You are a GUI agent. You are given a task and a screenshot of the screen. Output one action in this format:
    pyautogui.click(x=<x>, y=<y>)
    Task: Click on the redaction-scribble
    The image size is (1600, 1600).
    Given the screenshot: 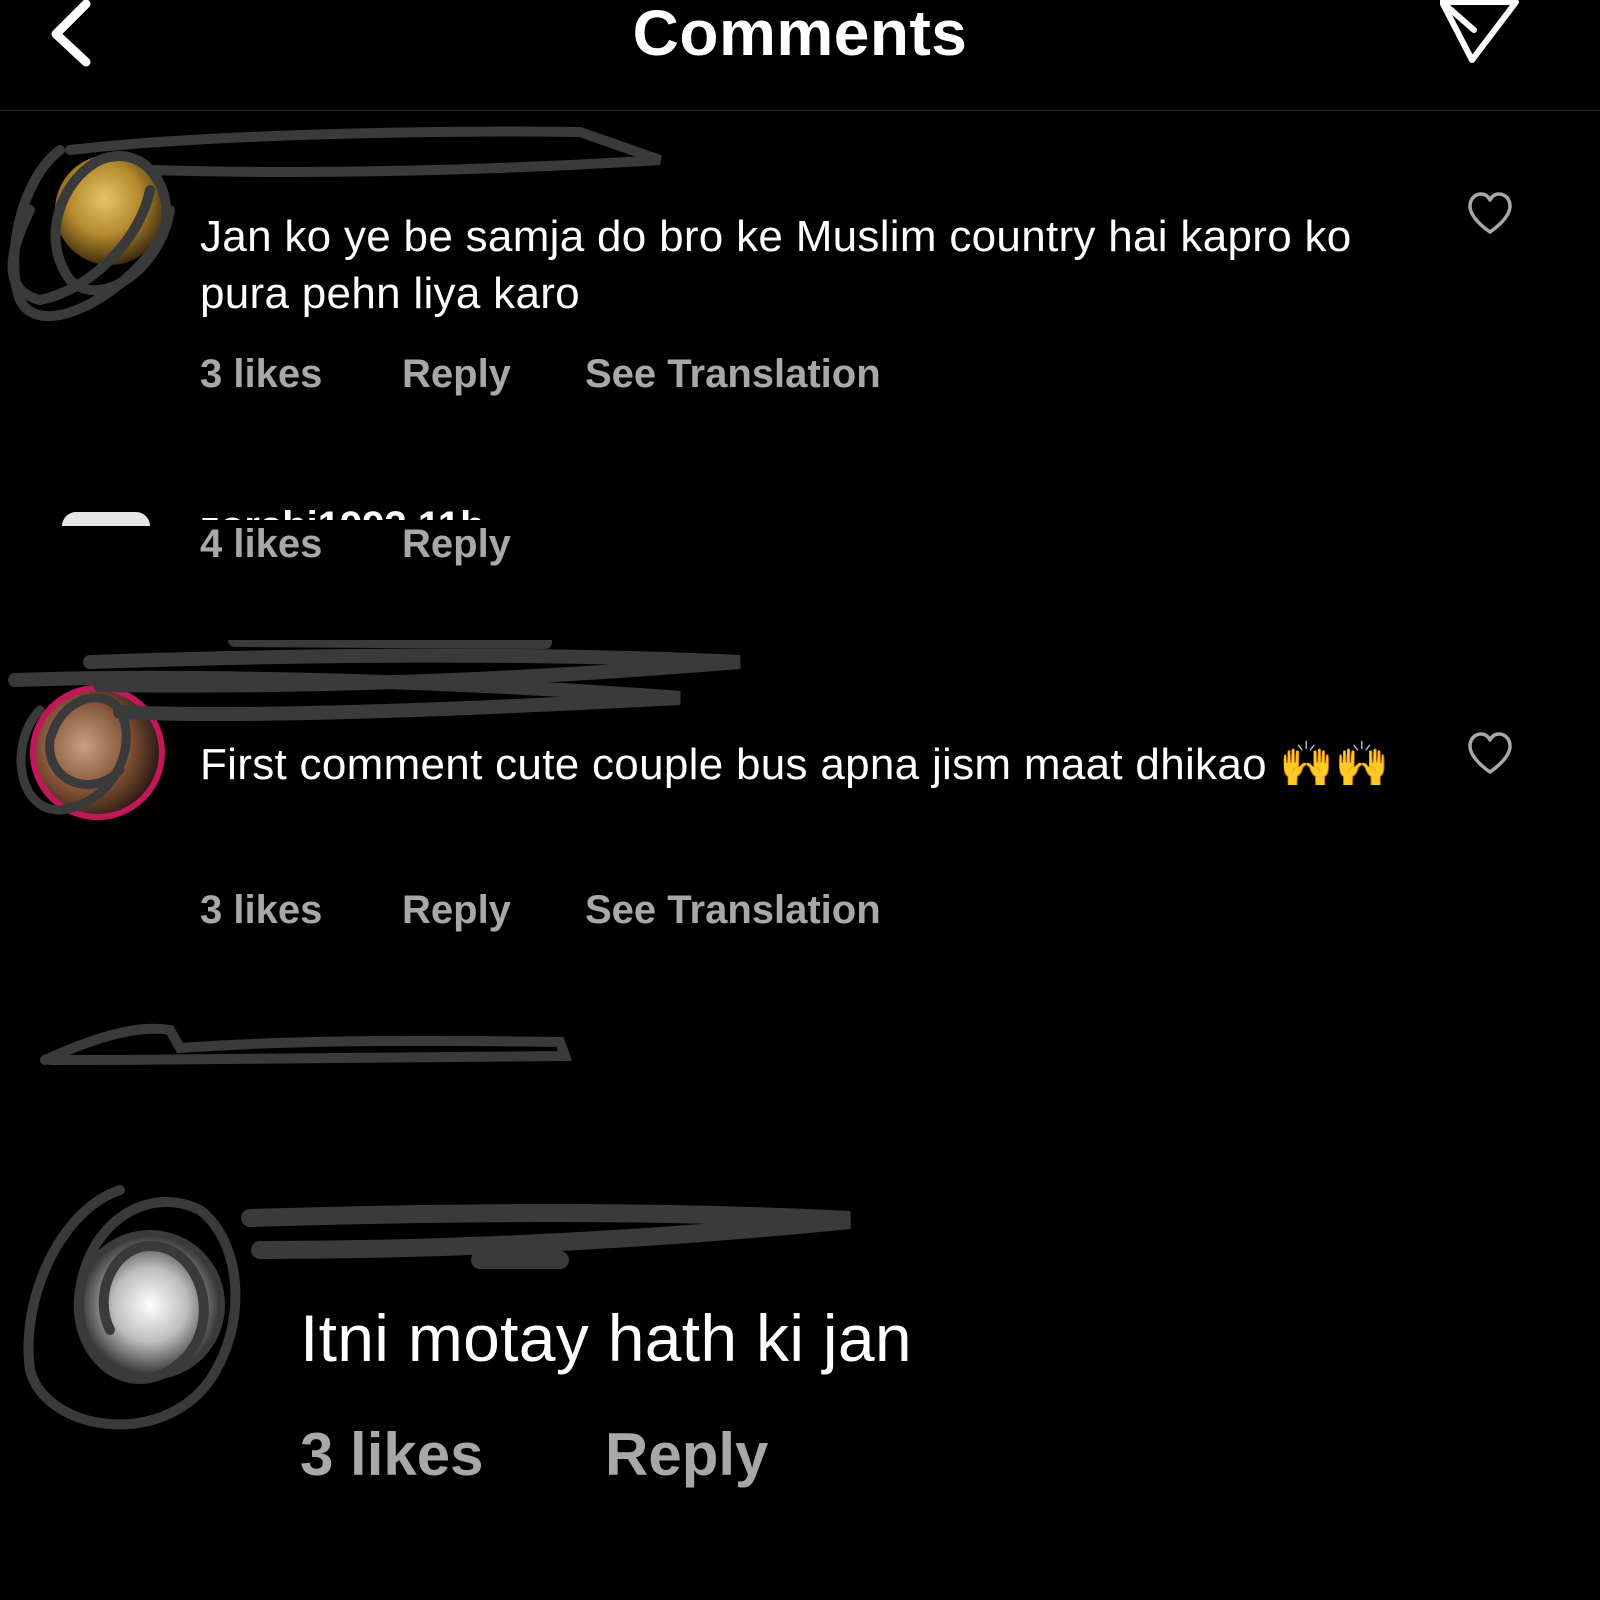 What is the action you would take?
    pyautogui.click(x=306, y=1044)
    